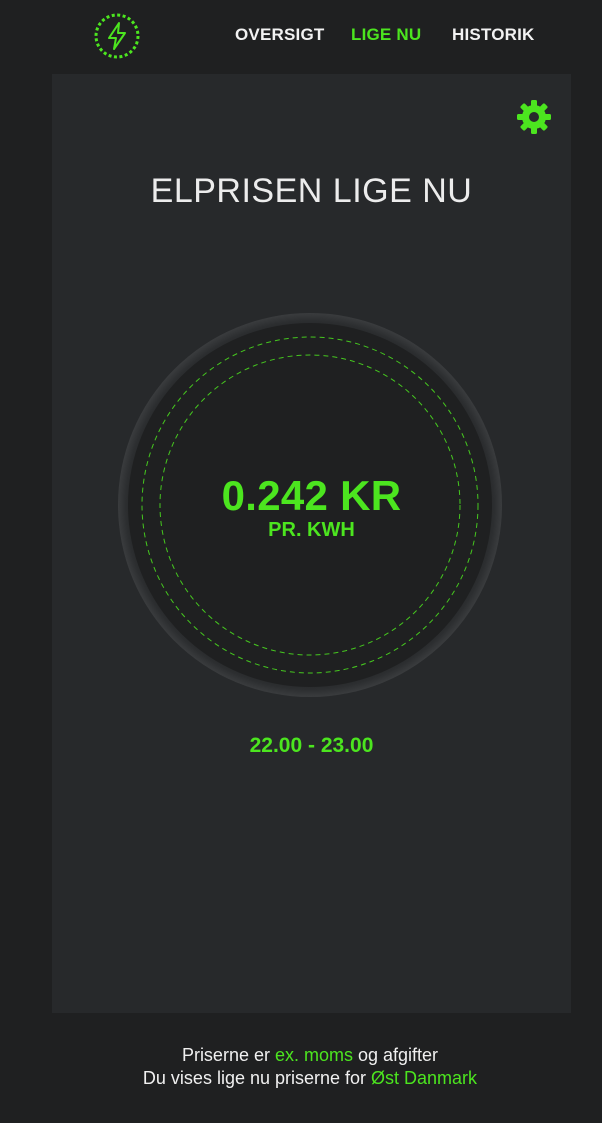 The height and width of the screenshot is (1123, 602). What do you see at coordinates (534, 117) in the screenshot?
I see `gear-icon` at bounding box center [534, 117].